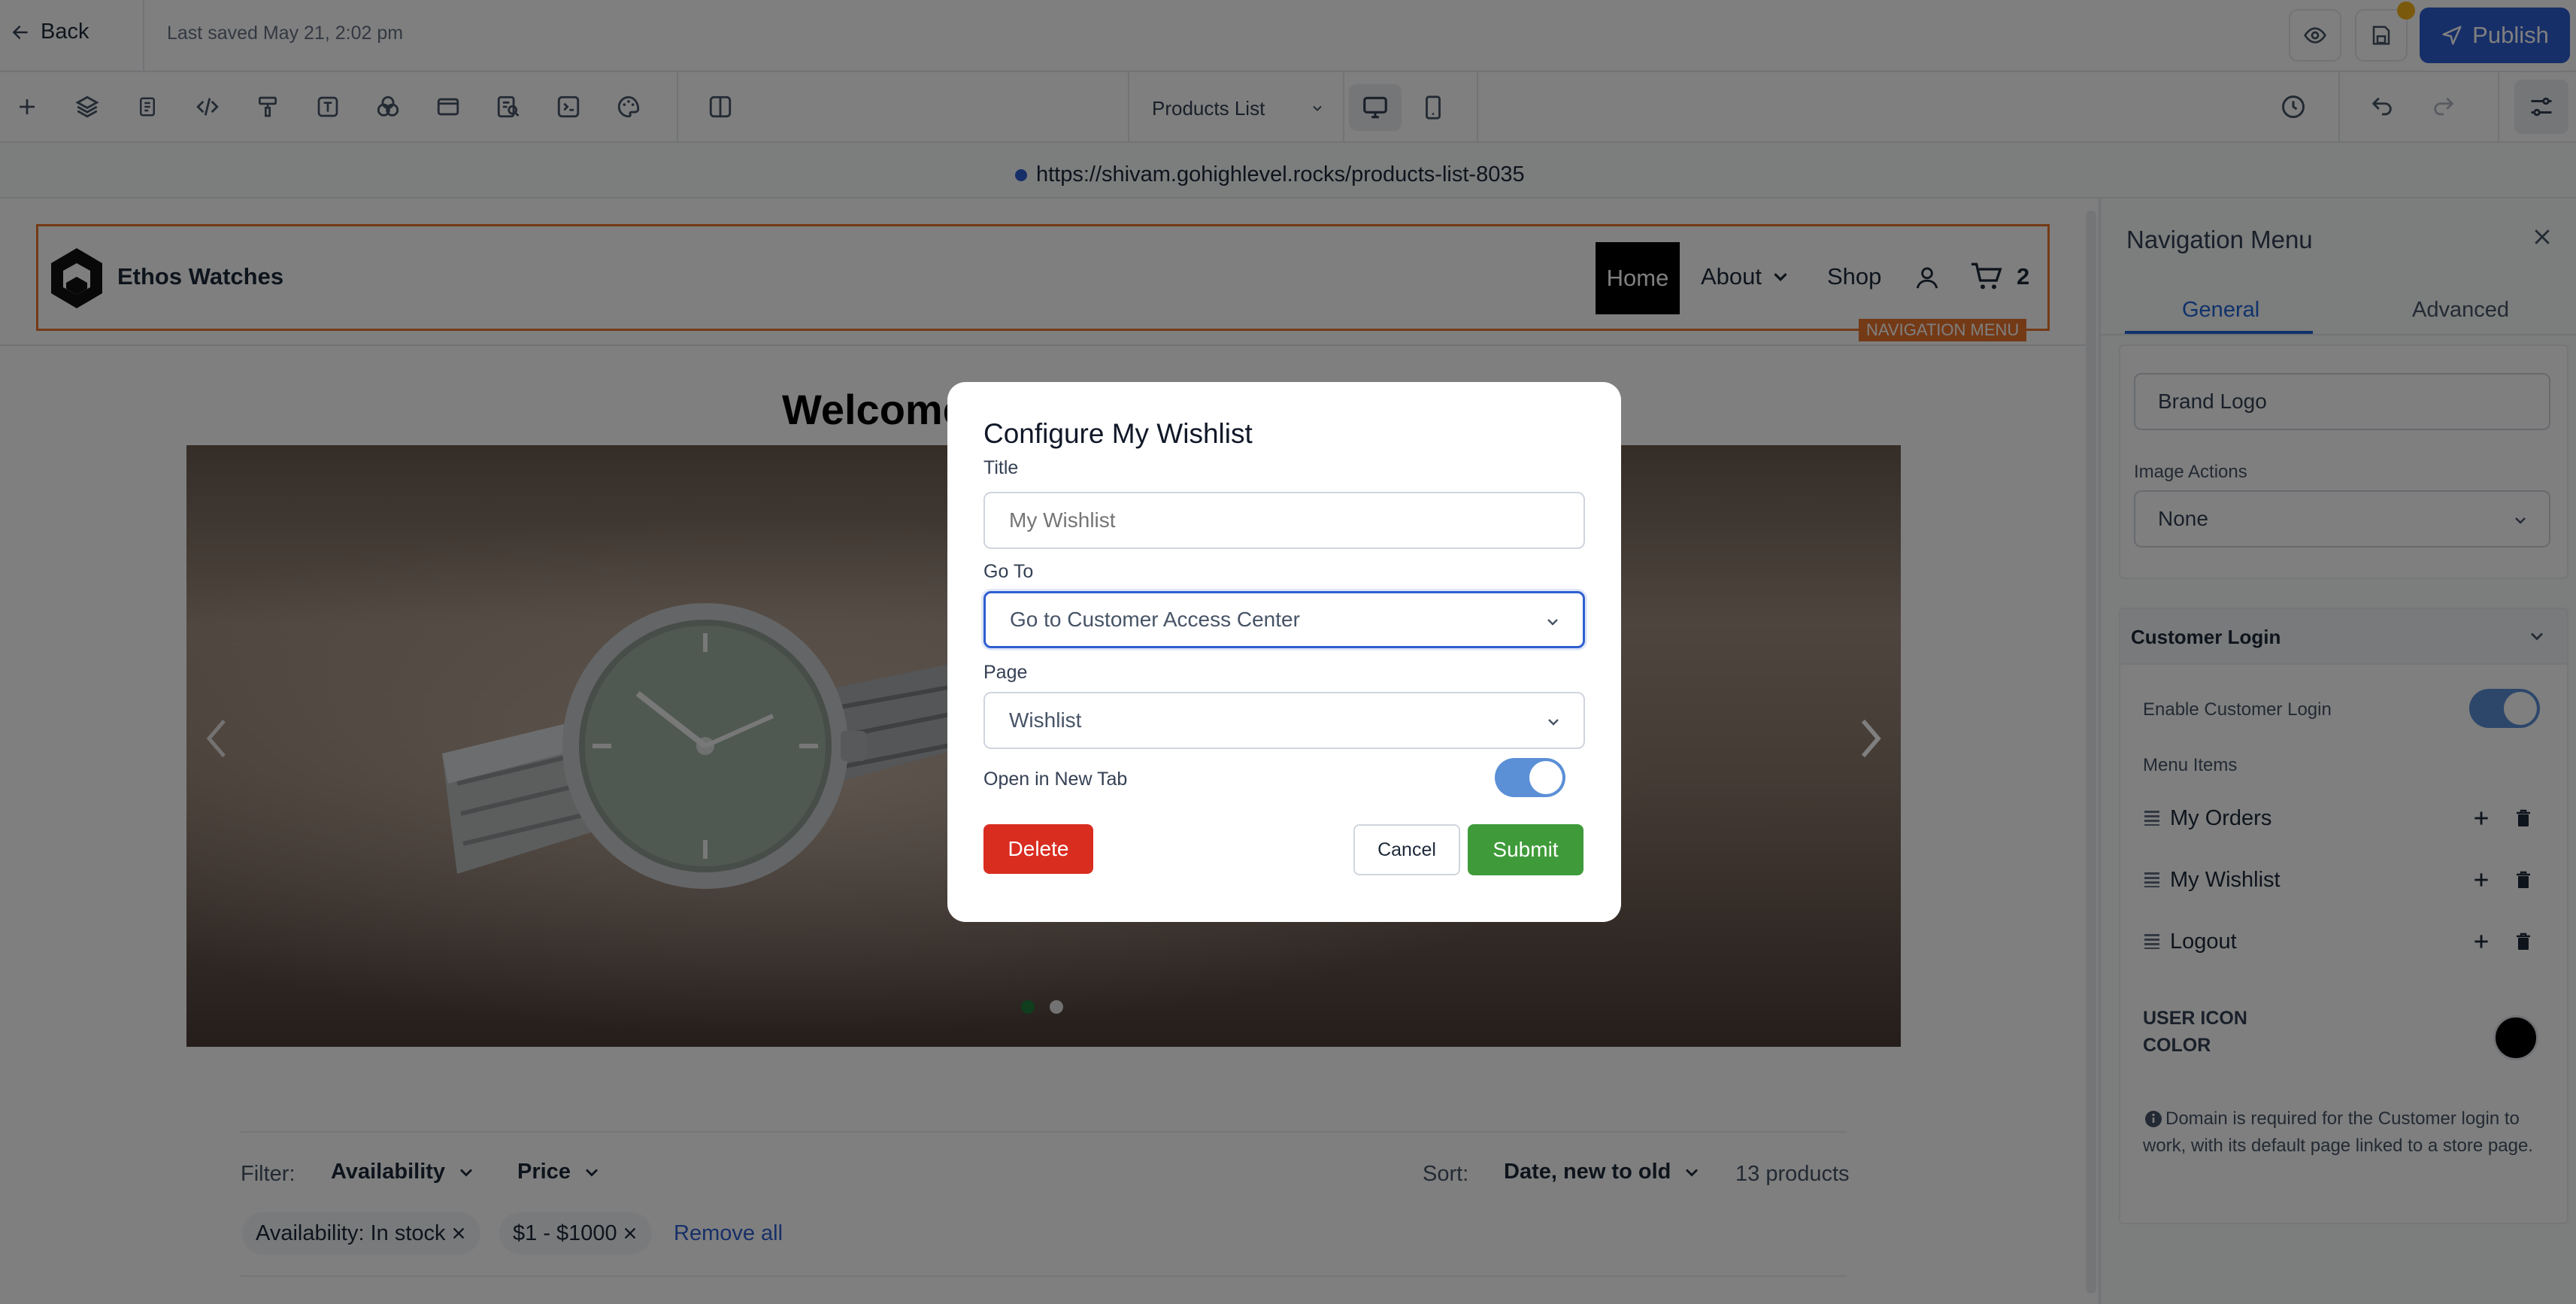 The image size is (2576, 1304). I want to click on toggle-knob, so click(1545, 777).